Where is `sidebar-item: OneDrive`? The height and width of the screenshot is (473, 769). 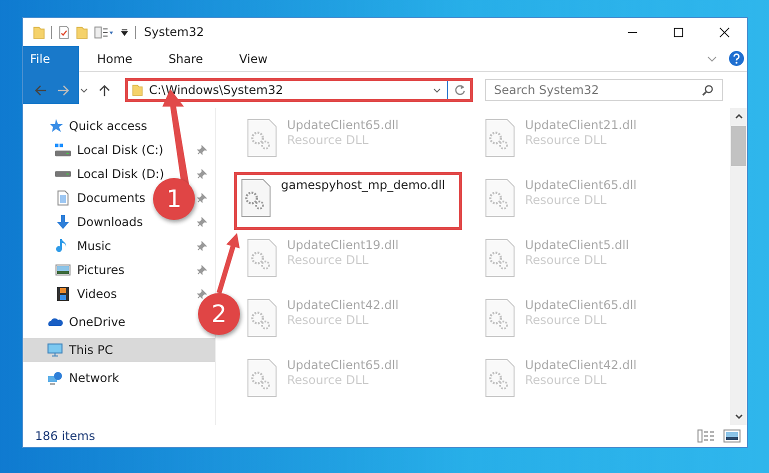
sidebar-item: OneDrive is located at coordinates (77, 322).